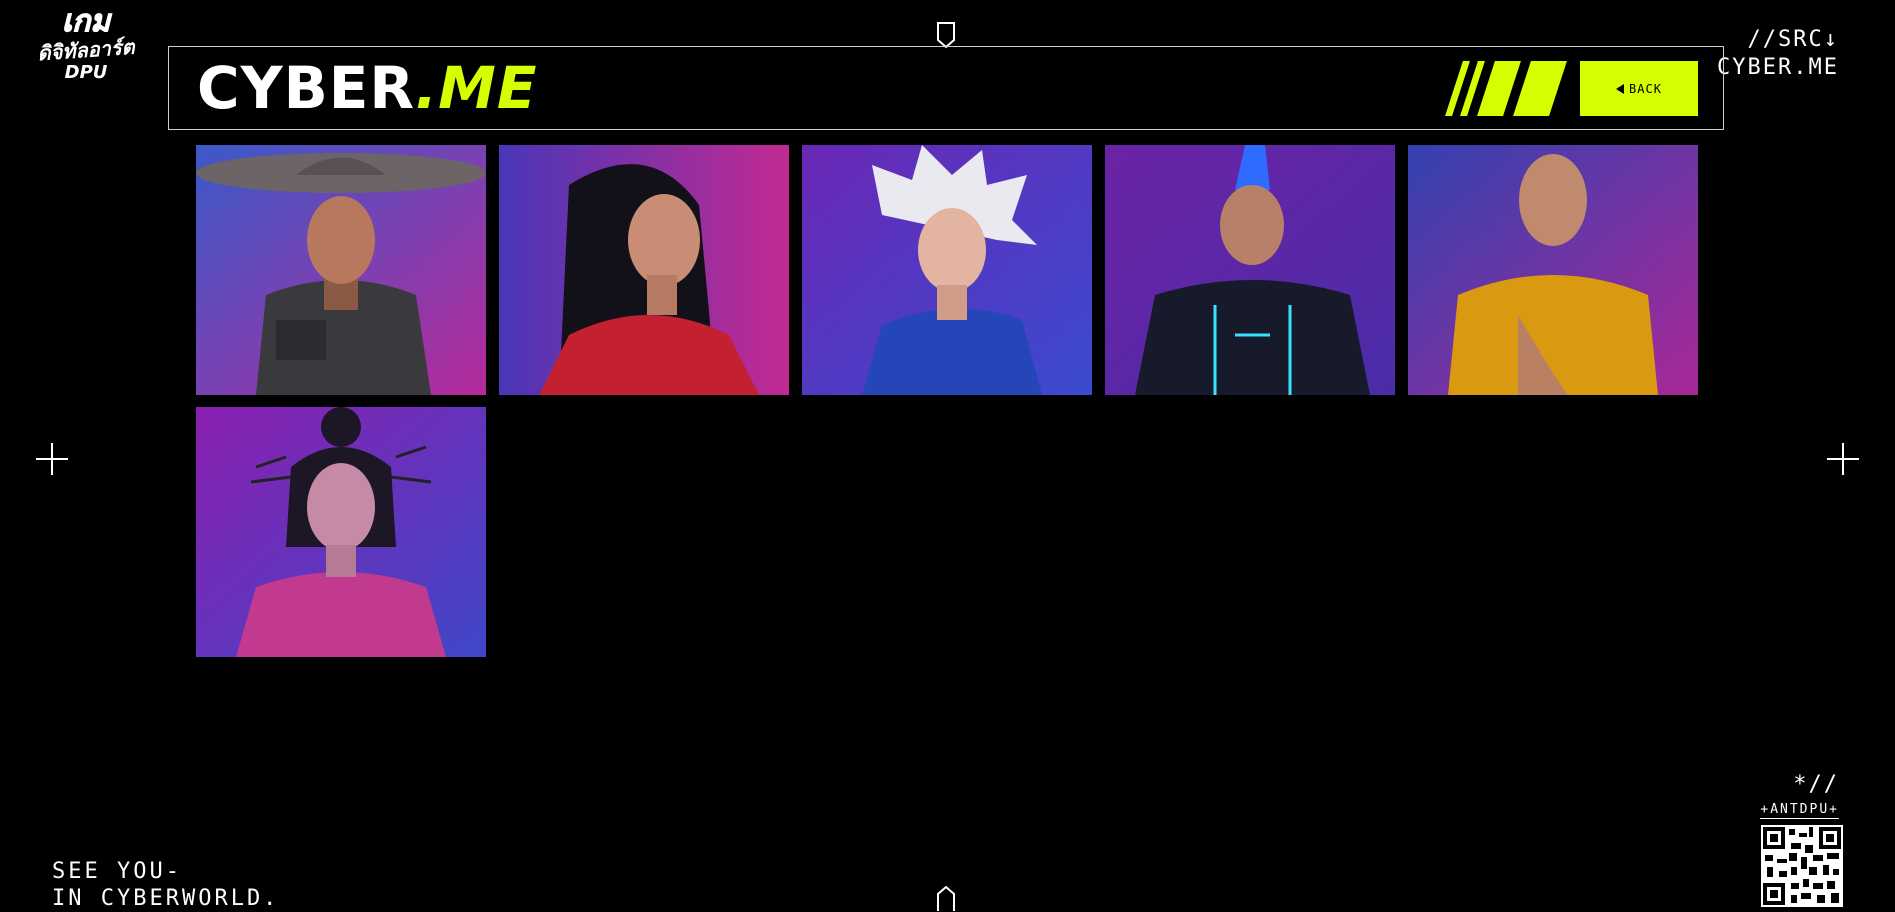 The width and height of the screenshot is (1895, 912). I want to click on dpu-logo: เกม ดิจิทัลอาร์ต DPU, so click(86, 52).